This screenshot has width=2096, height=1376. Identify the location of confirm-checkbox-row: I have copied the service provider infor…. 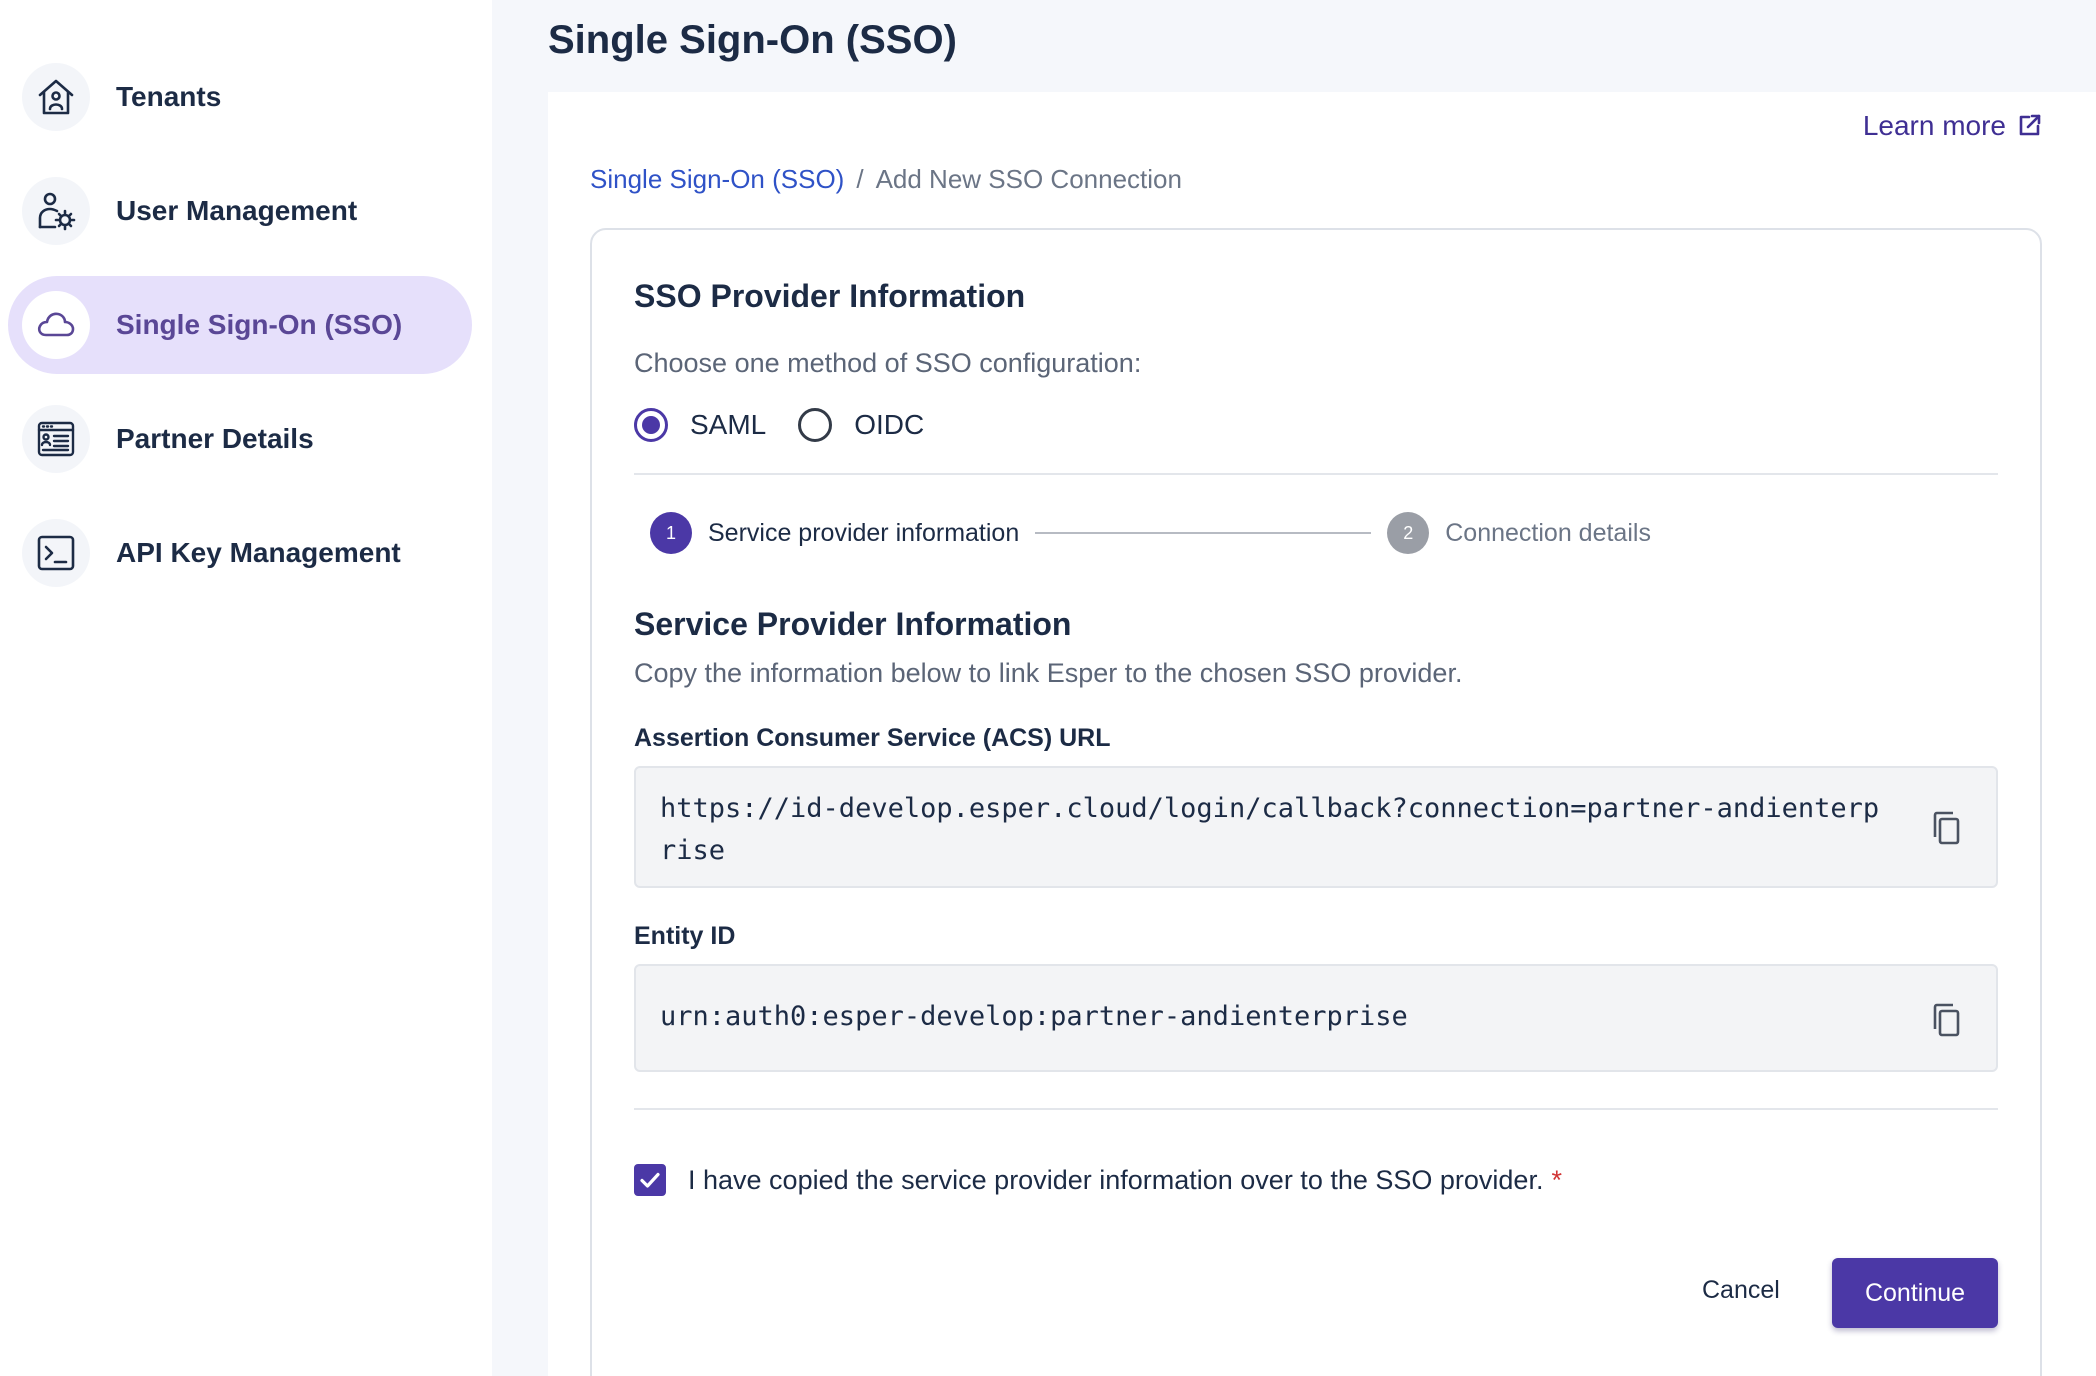
(1316, 1180).